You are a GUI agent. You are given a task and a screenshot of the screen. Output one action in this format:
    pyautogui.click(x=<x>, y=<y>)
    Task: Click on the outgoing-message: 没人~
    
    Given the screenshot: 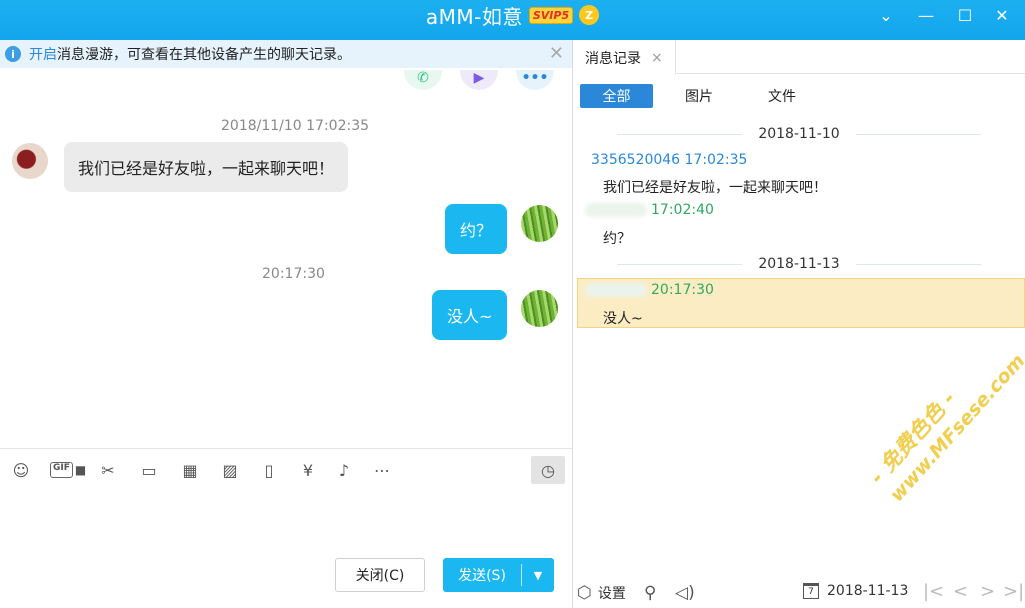 What is the action you would take?
    pyautogui.click(x=470, y=315)
    